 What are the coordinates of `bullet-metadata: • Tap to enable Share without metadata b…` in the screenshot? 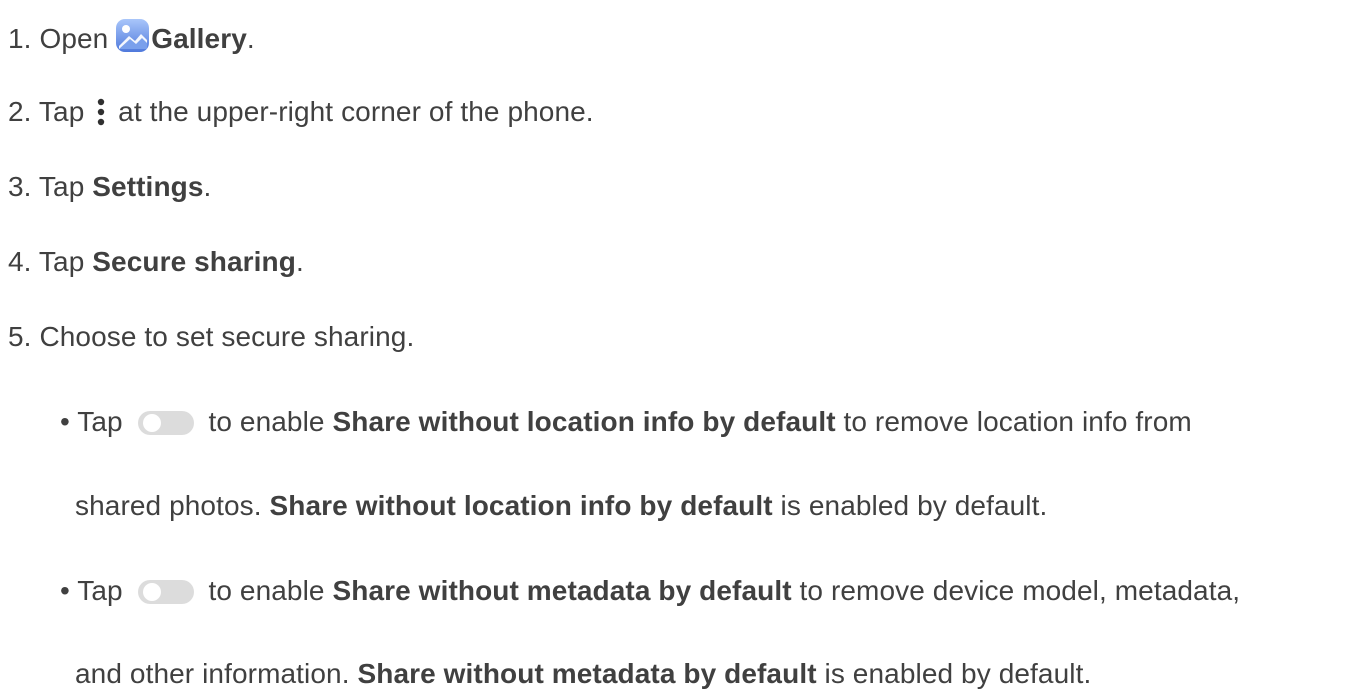 It's located at (650, 590).